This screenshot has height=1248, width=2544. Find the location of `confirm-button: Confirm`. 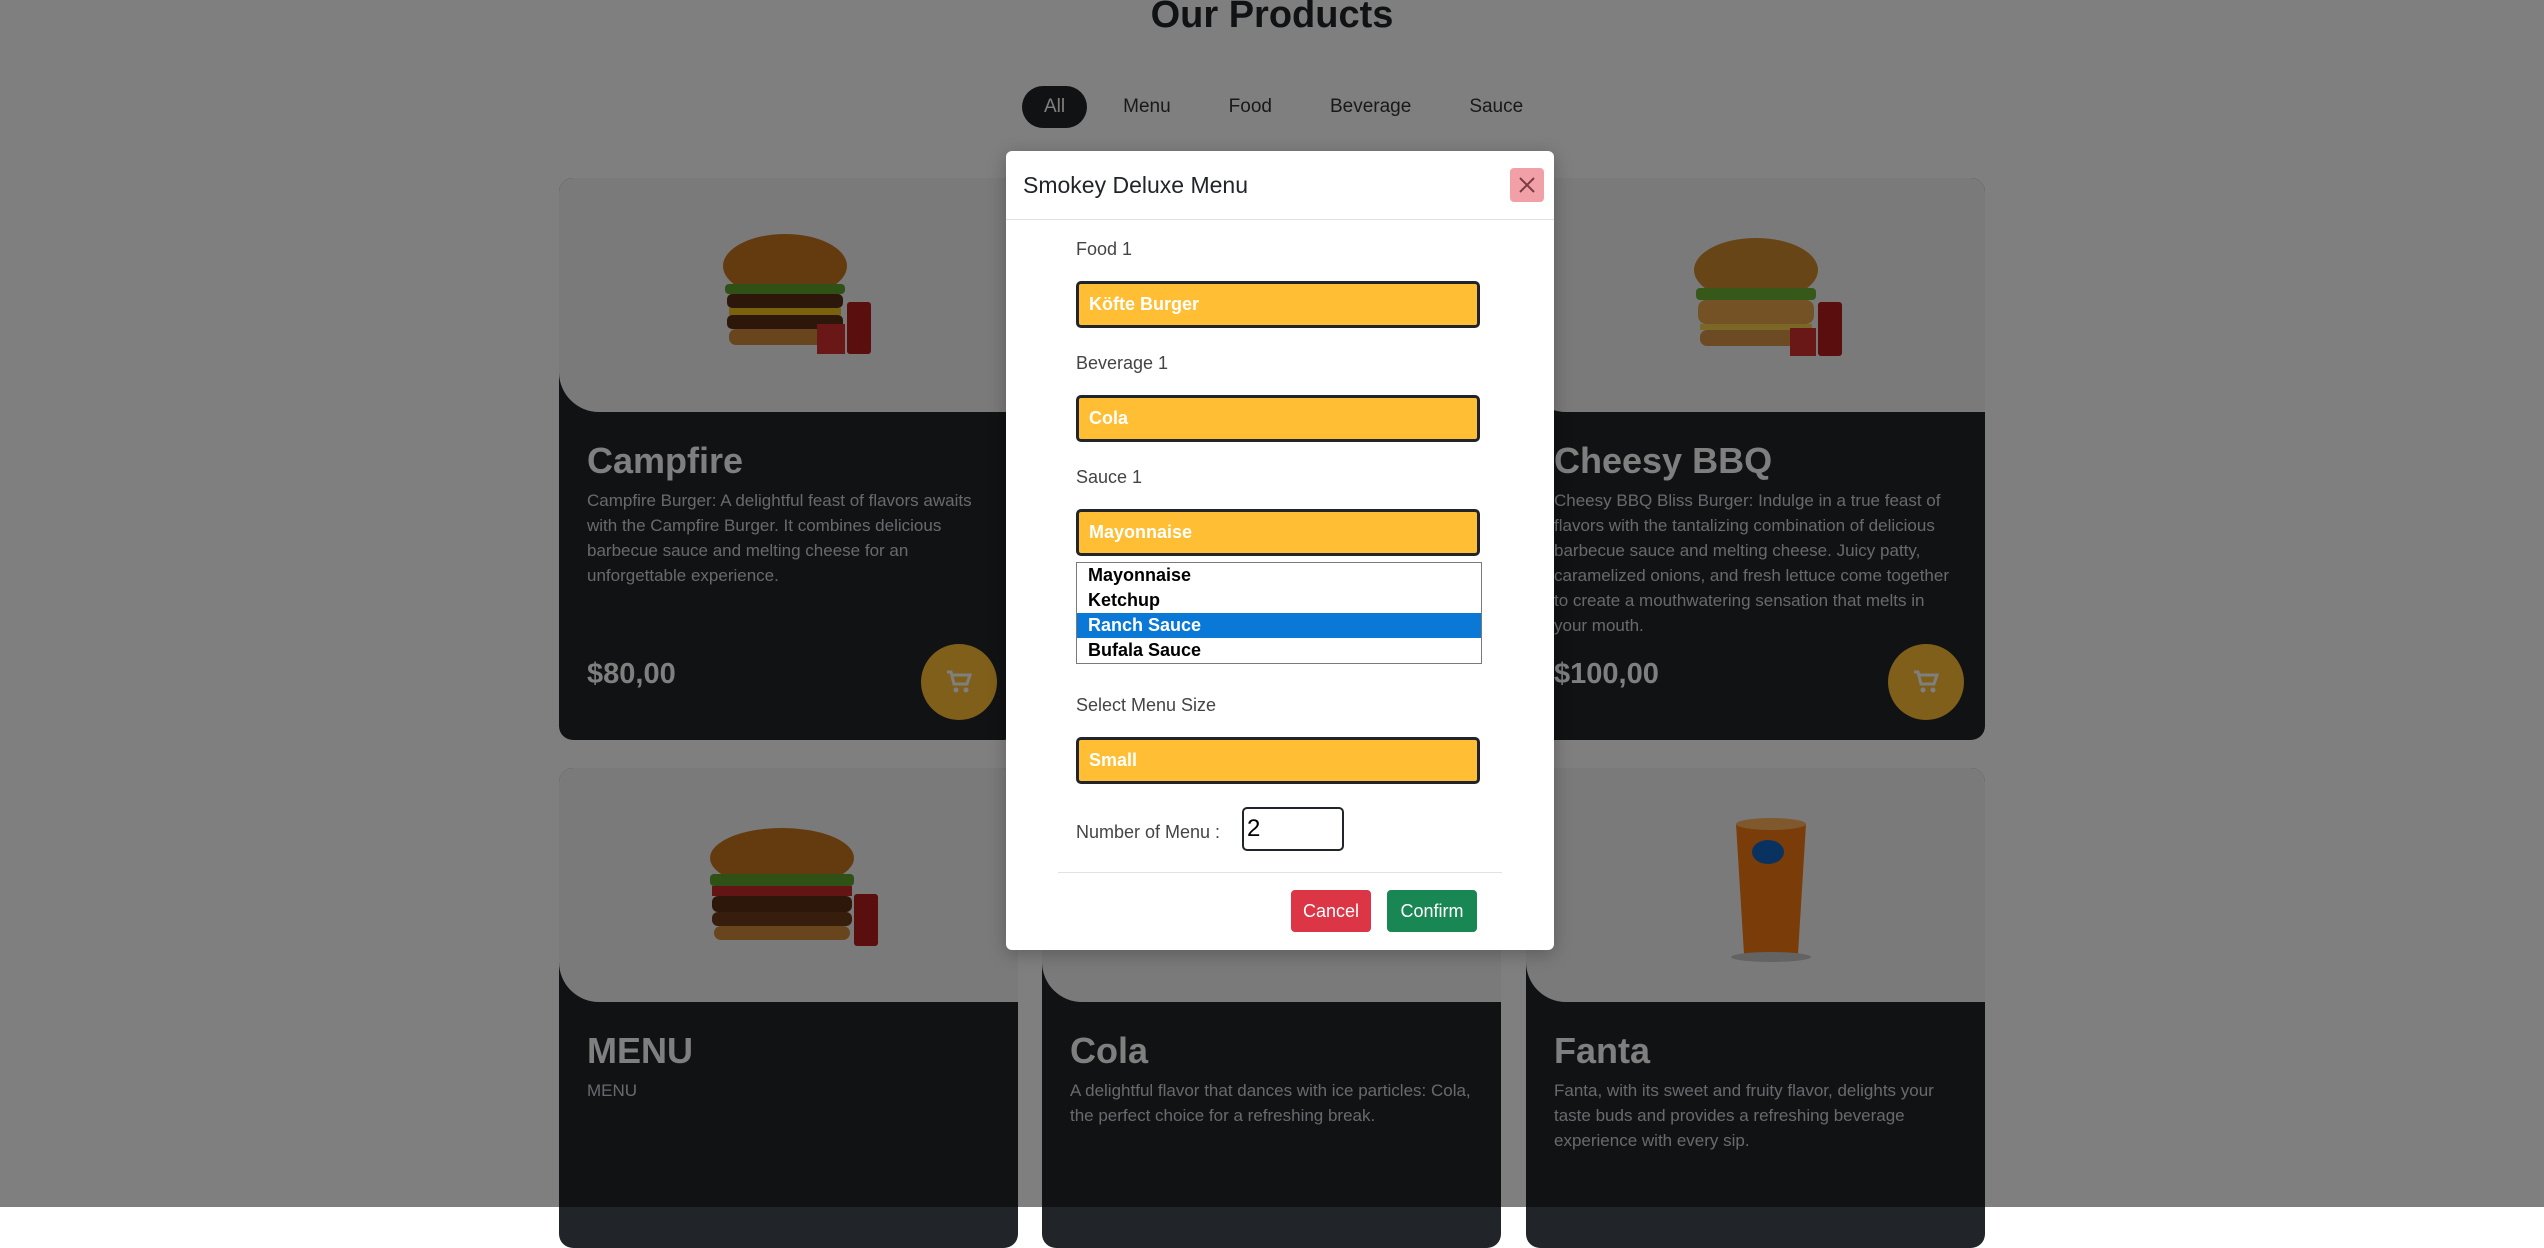

confirm-button: Confirm is located at coordinates (1432, 911).